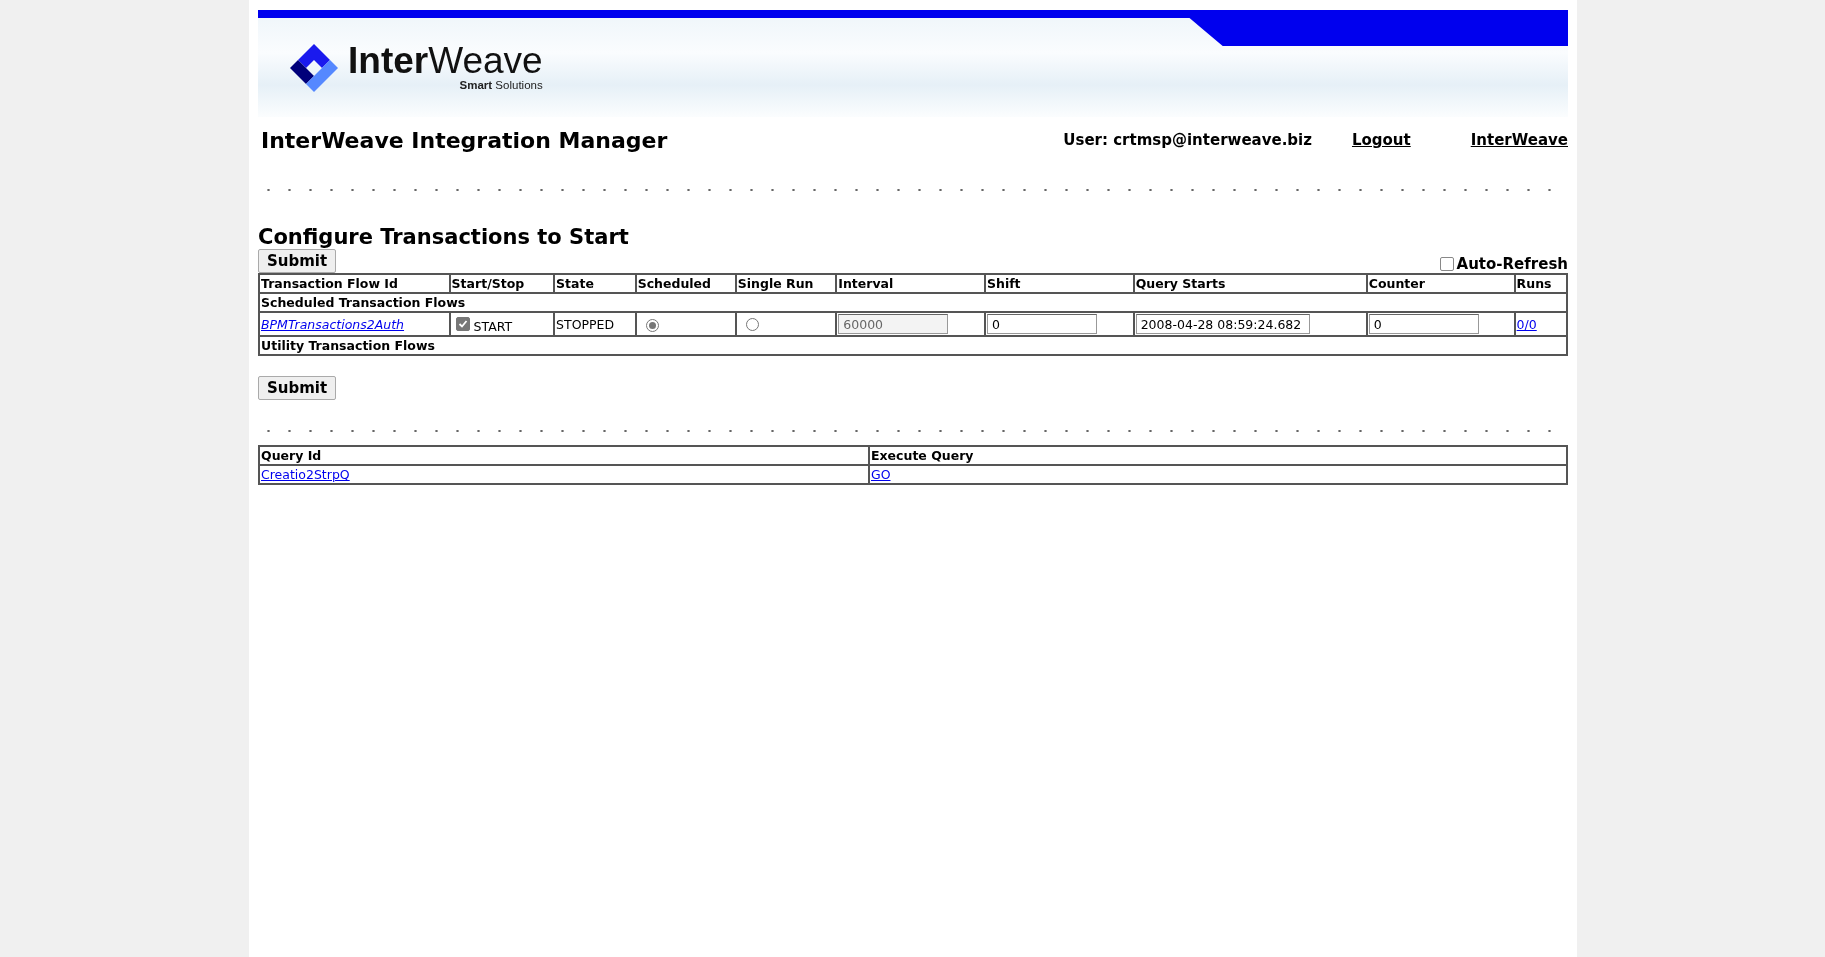 The width and height of the screenshot is (1825, 957). I want to click on start-checkbox, so click(462, 324).